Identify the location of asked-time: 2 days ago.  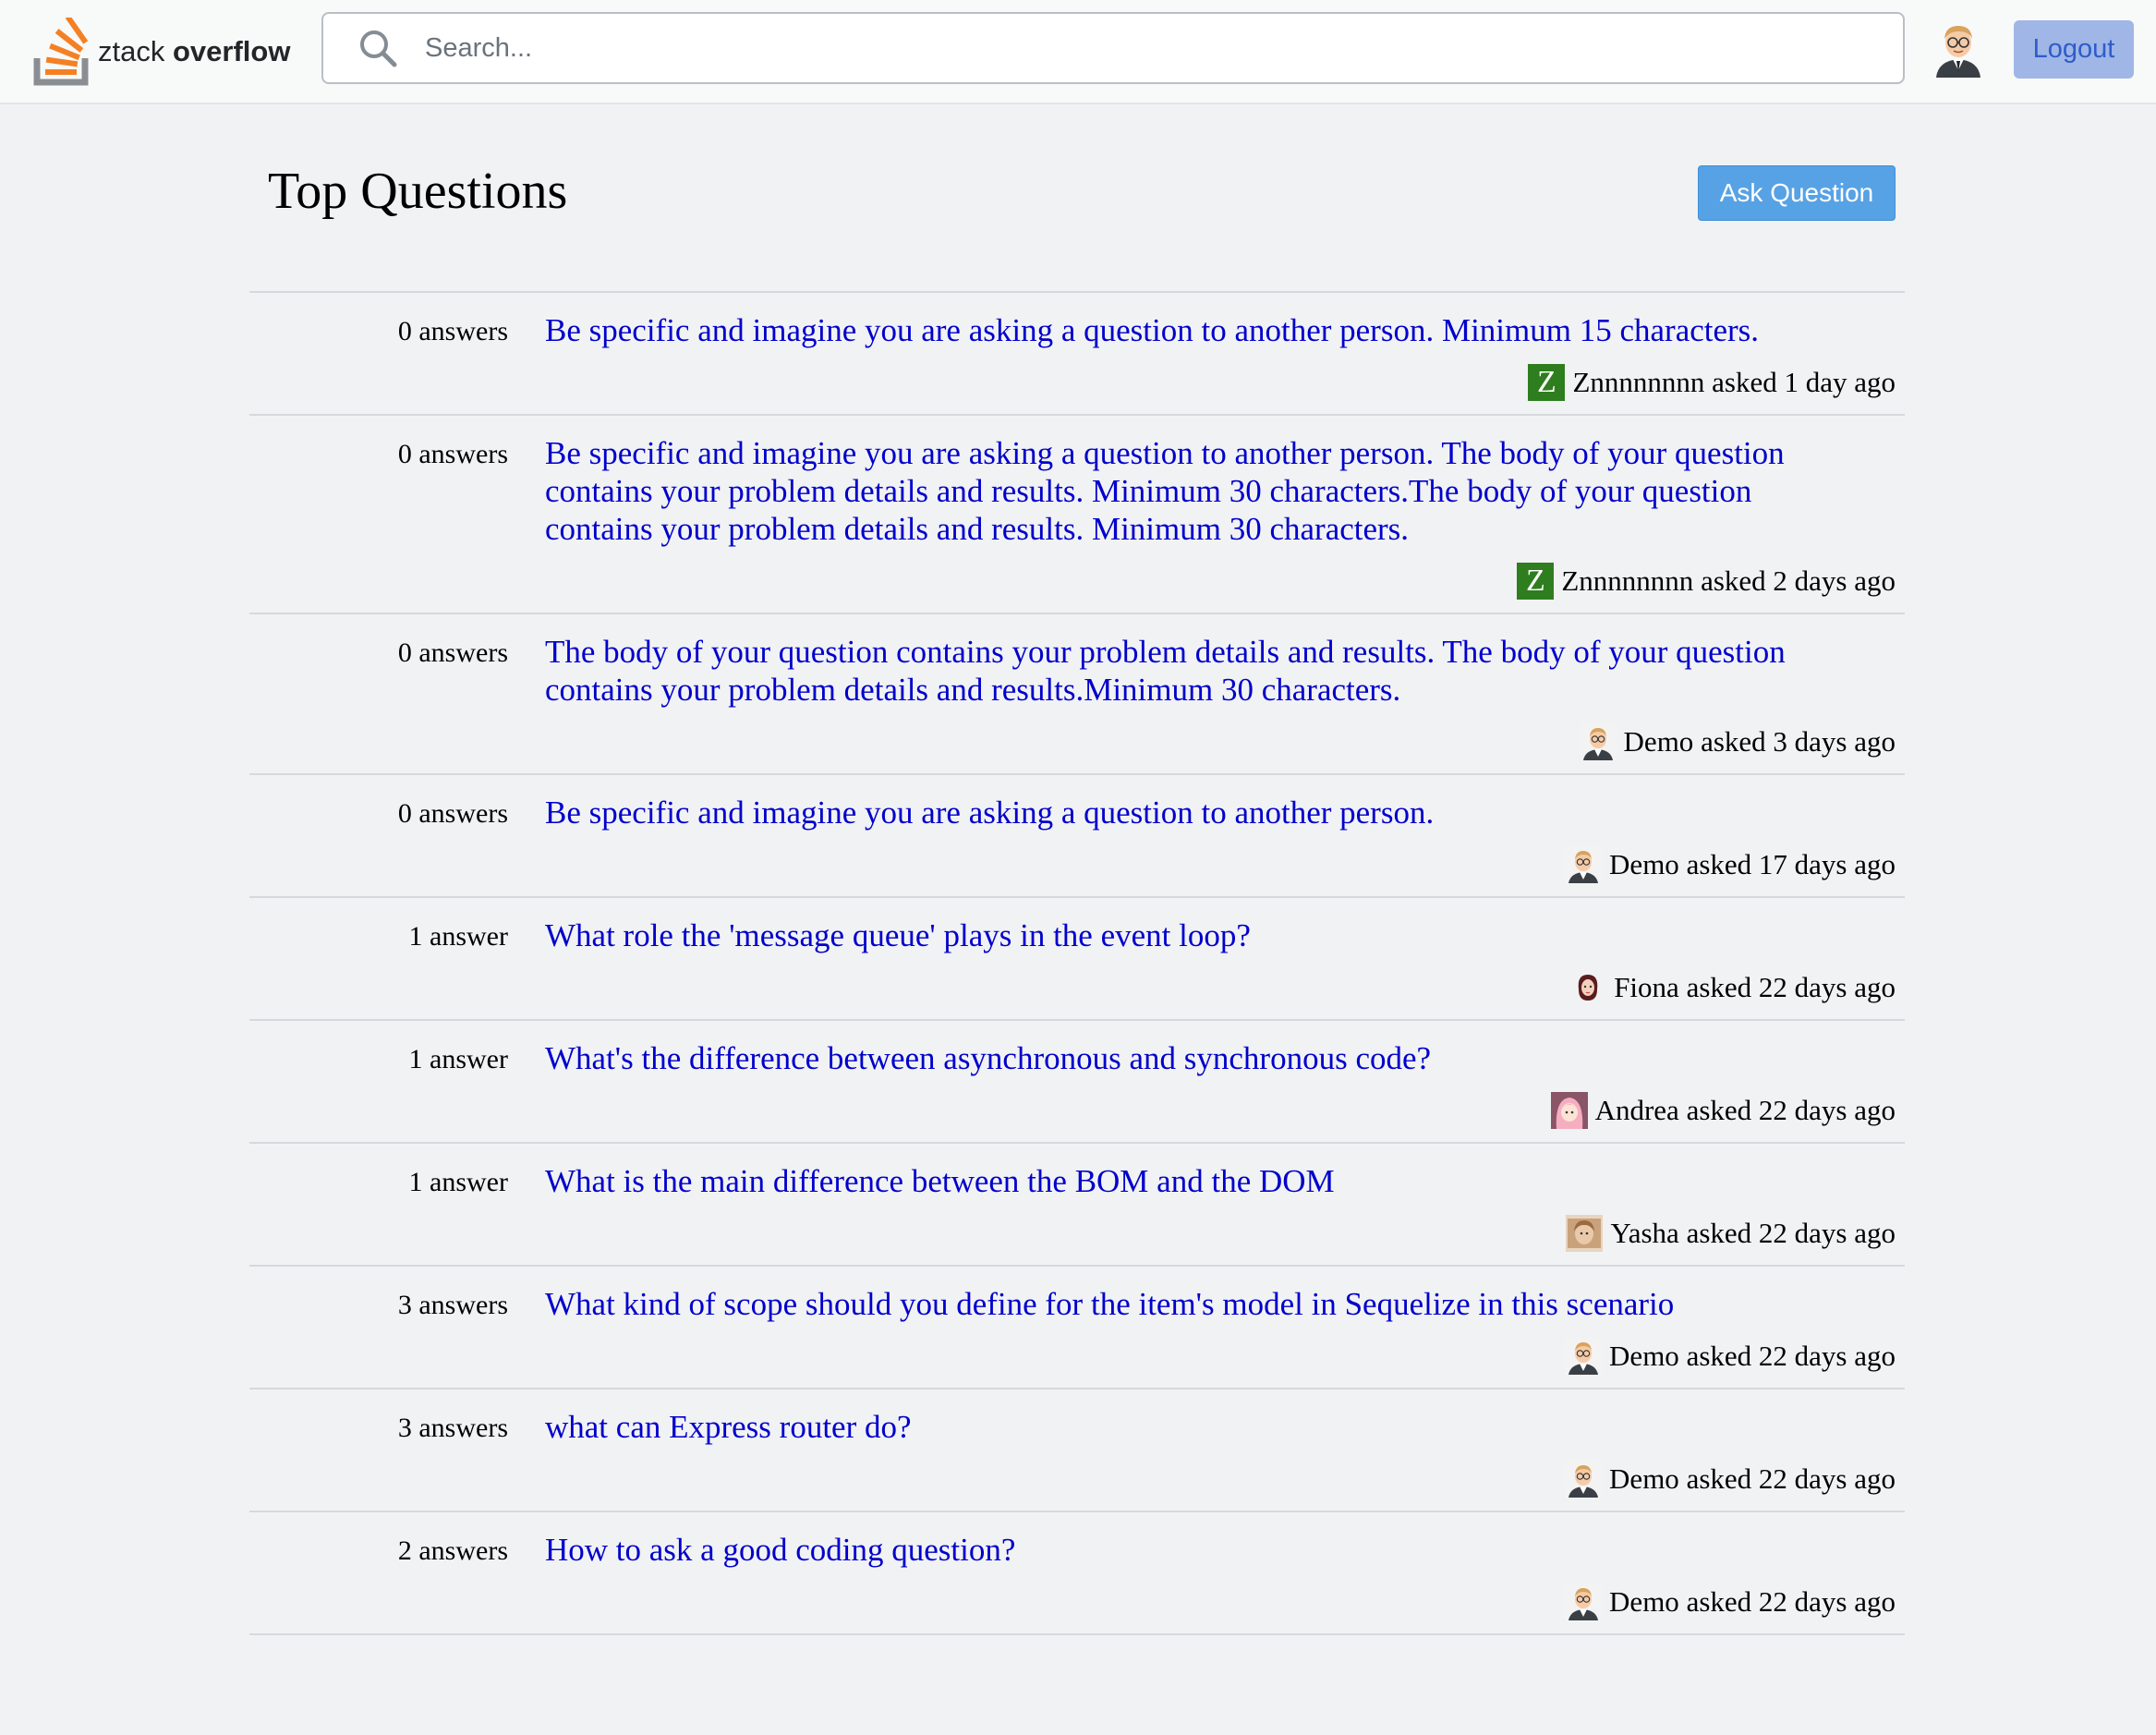
(1834, 580).